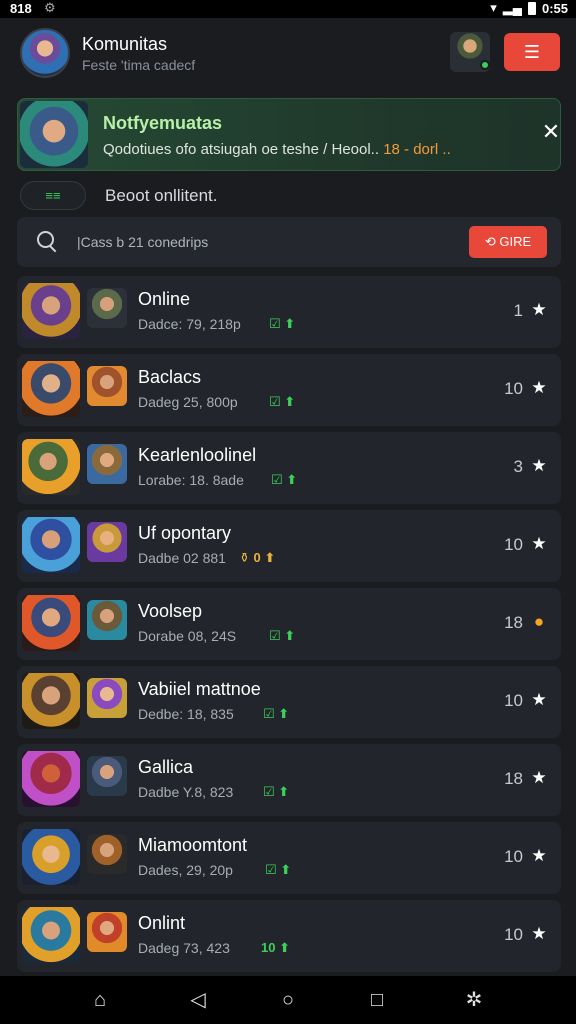 Image resolution: width=576 pixels, height=1024 pixels. I want to click on system-nav-bar: ⌂ ◁ ○ □ ✲, so click(288, 1000).